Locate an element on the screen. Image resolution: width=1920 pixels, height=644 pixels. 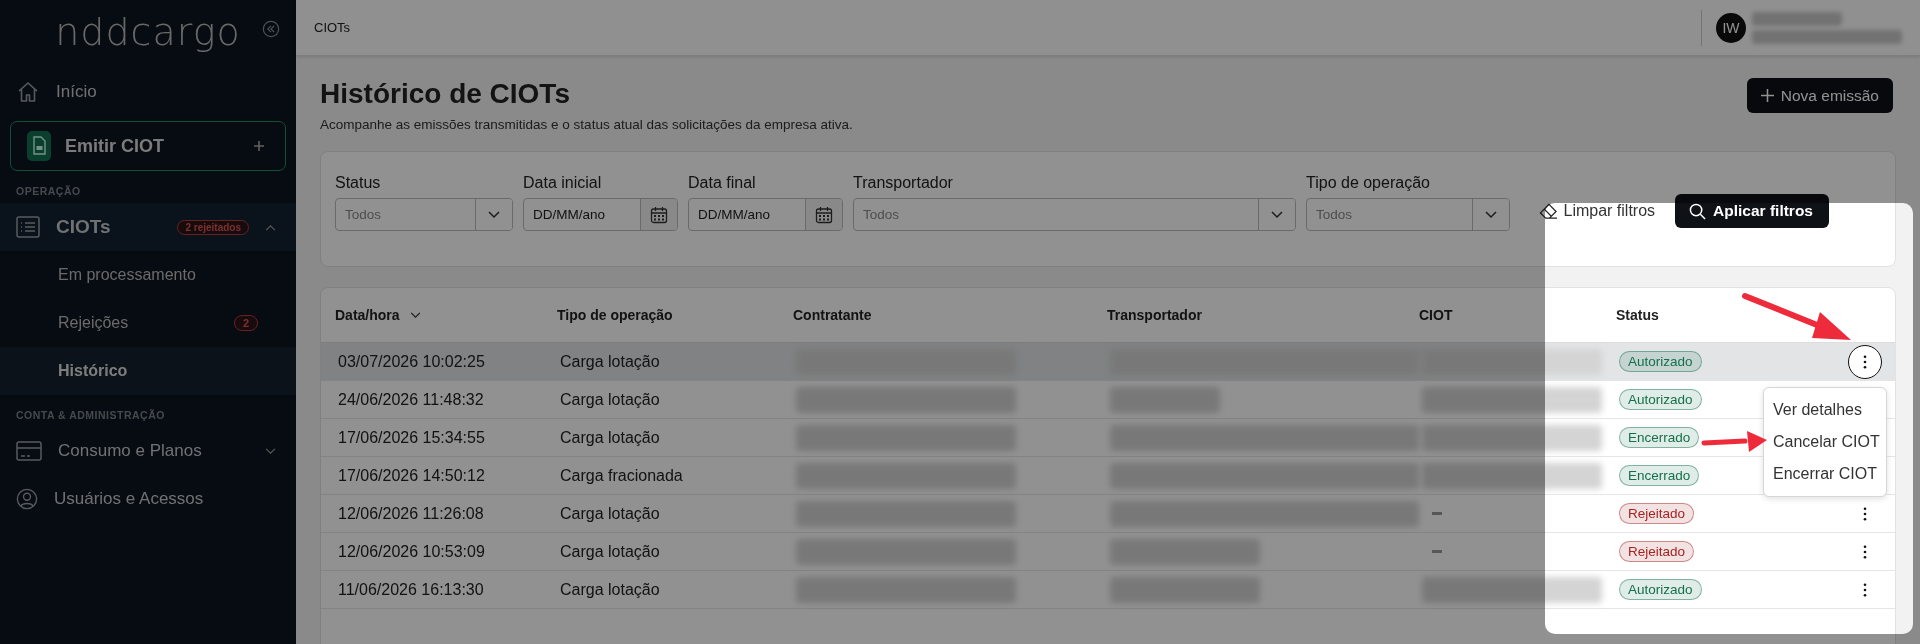
count-badge: 2 rejeitados is located at coordinates (213, 227).